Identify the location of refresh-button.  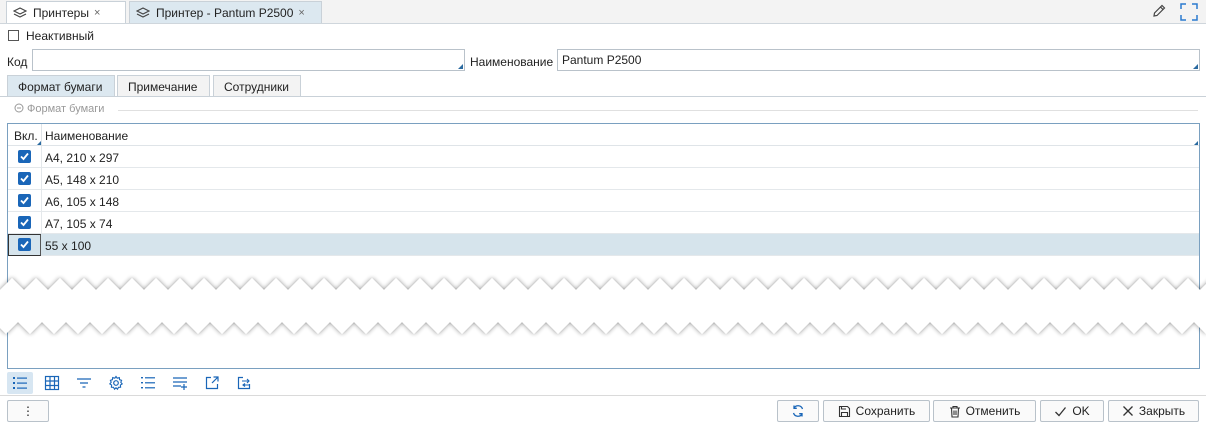
(798, 411).